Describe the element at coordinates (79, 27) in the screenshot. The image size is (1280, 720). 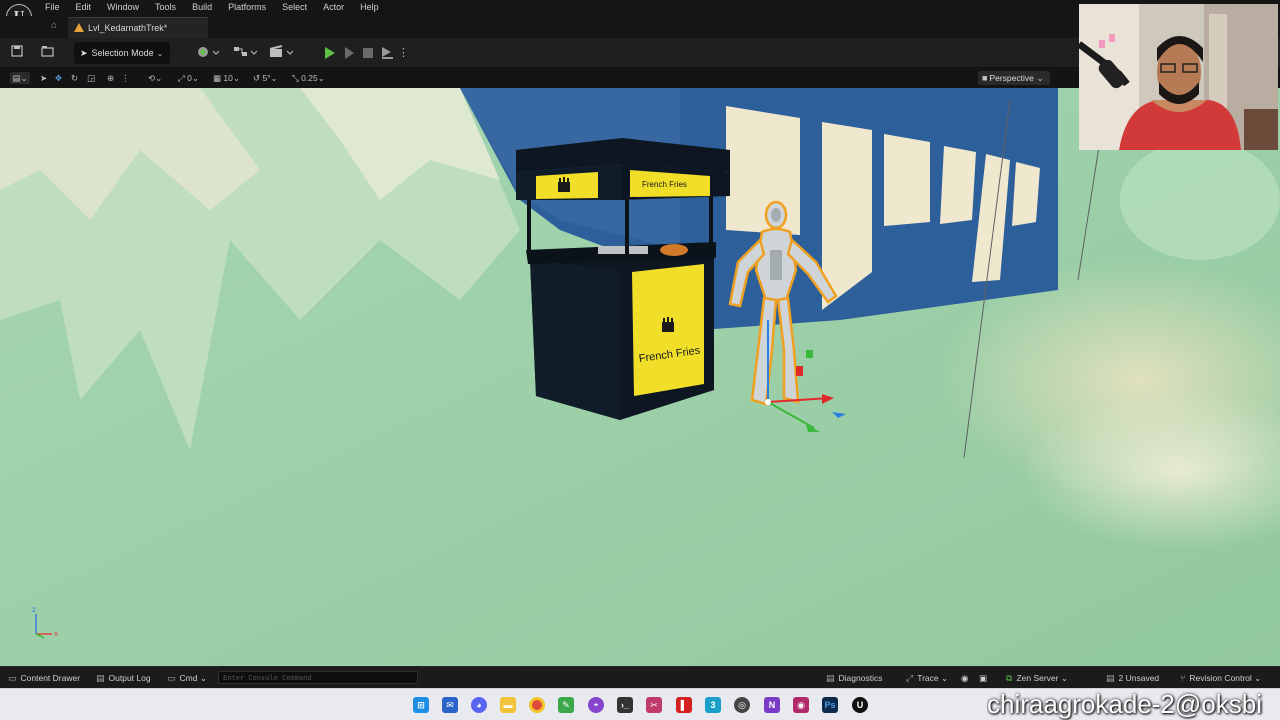
I see `level-icon` at that location.